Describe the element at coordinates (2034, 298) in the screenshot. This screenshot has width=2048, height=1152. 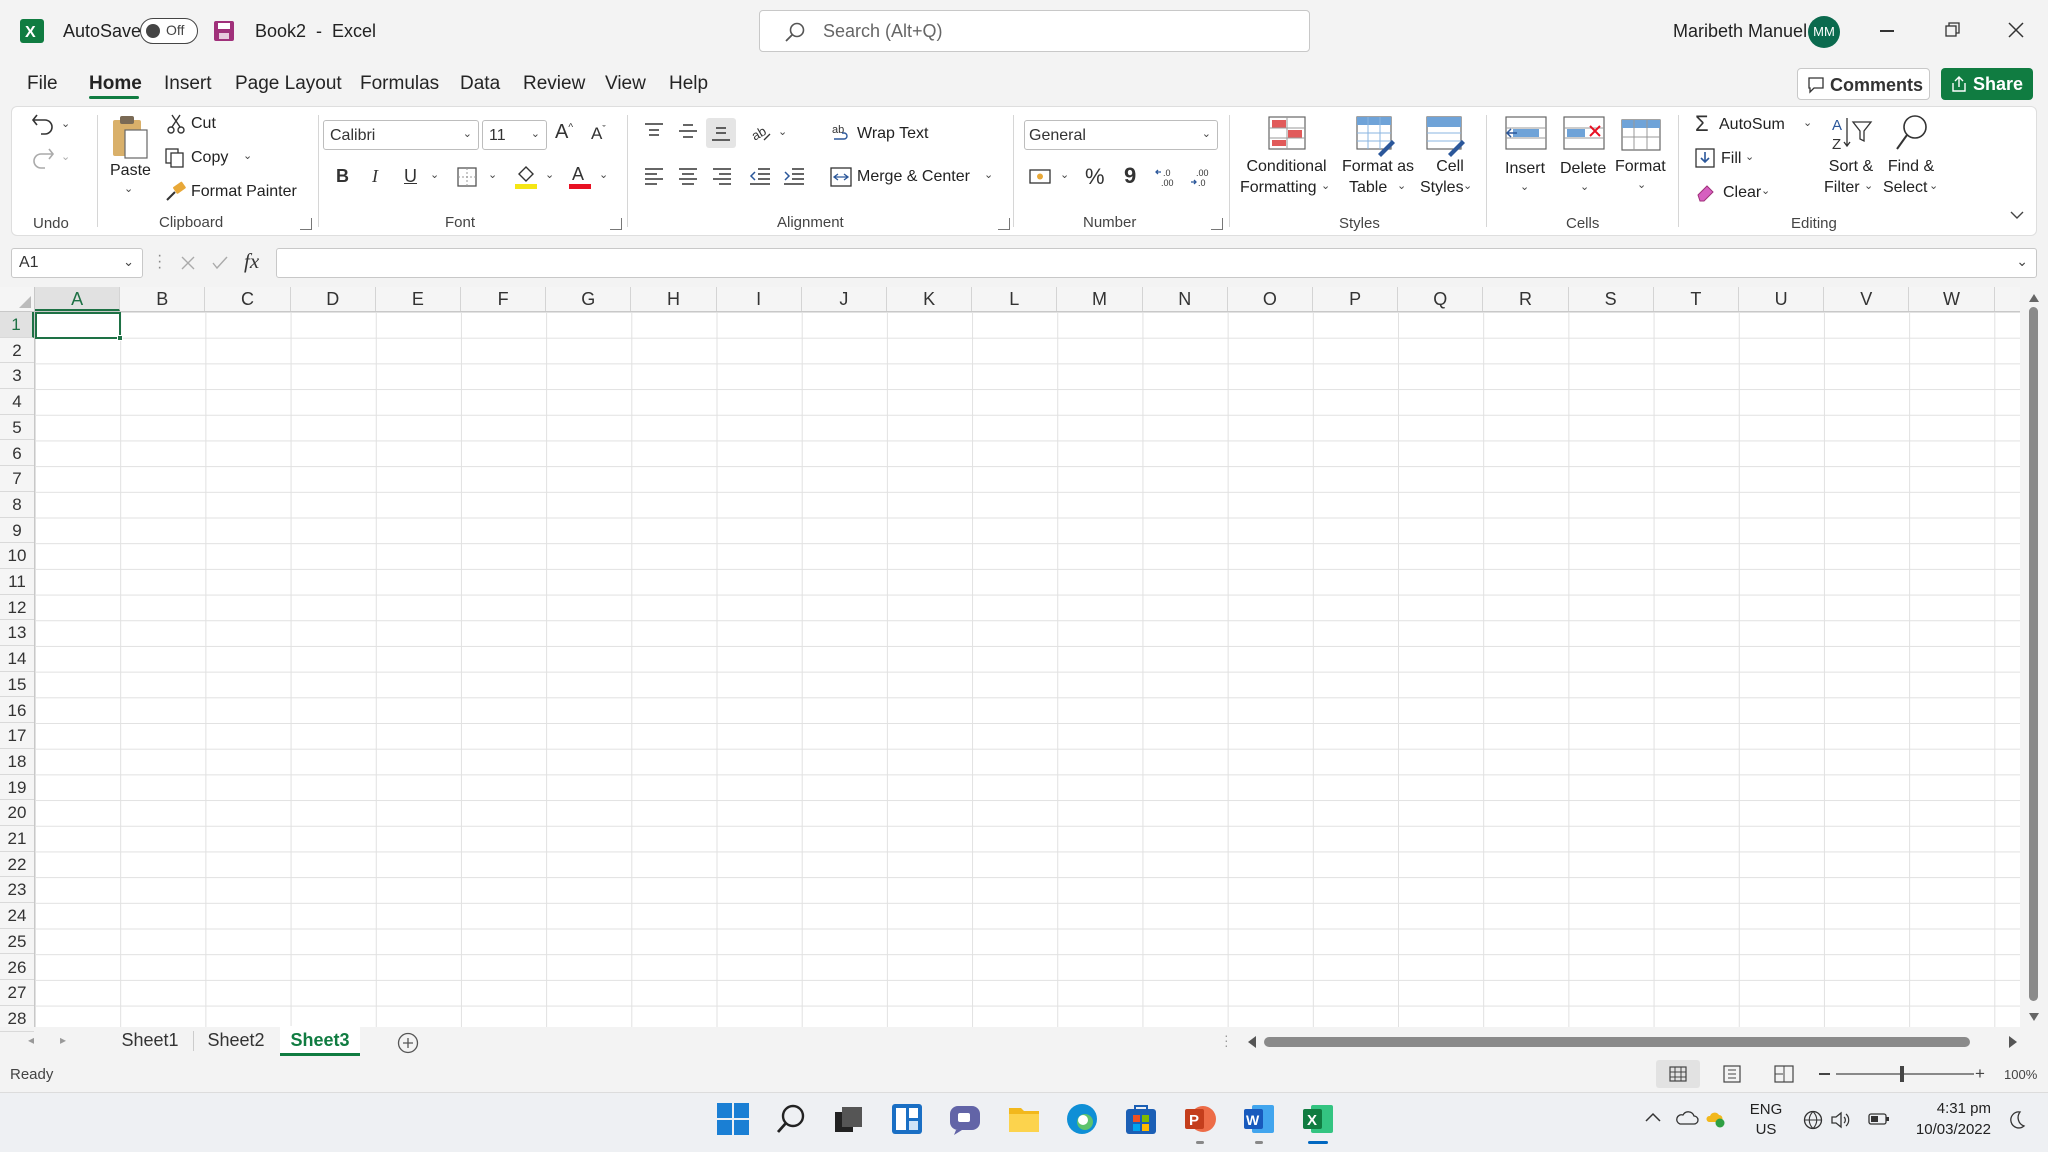
I see `scroll-up-icon` at that location.